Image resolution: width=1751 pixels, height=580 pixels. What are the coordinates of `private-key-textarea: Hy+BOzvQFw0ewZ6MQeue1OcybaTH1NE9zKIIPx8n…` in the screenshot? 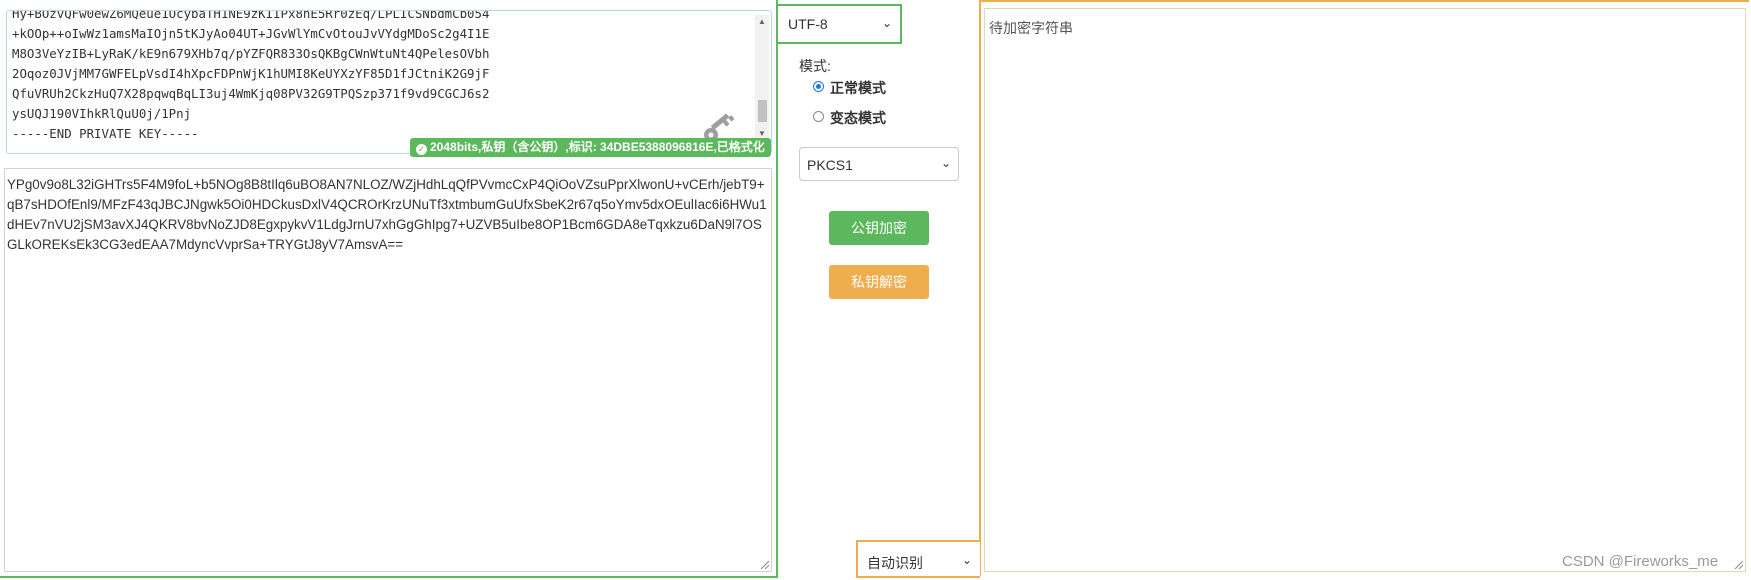 It's located at (389, 82).